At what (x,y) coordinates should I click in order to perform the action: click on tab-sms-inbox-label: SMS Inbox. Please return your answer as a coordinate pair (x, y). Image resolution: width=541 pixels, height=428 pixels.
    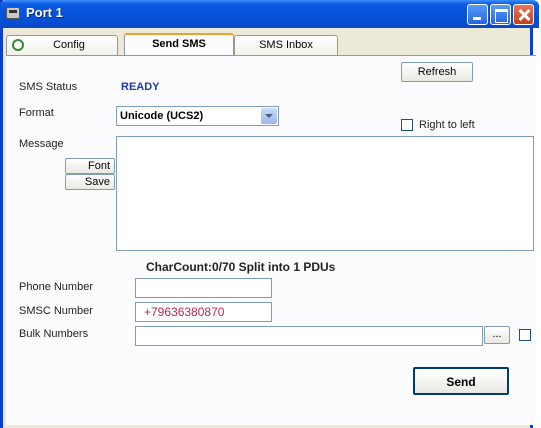
    Looking at the image, I should click on (286, 45).